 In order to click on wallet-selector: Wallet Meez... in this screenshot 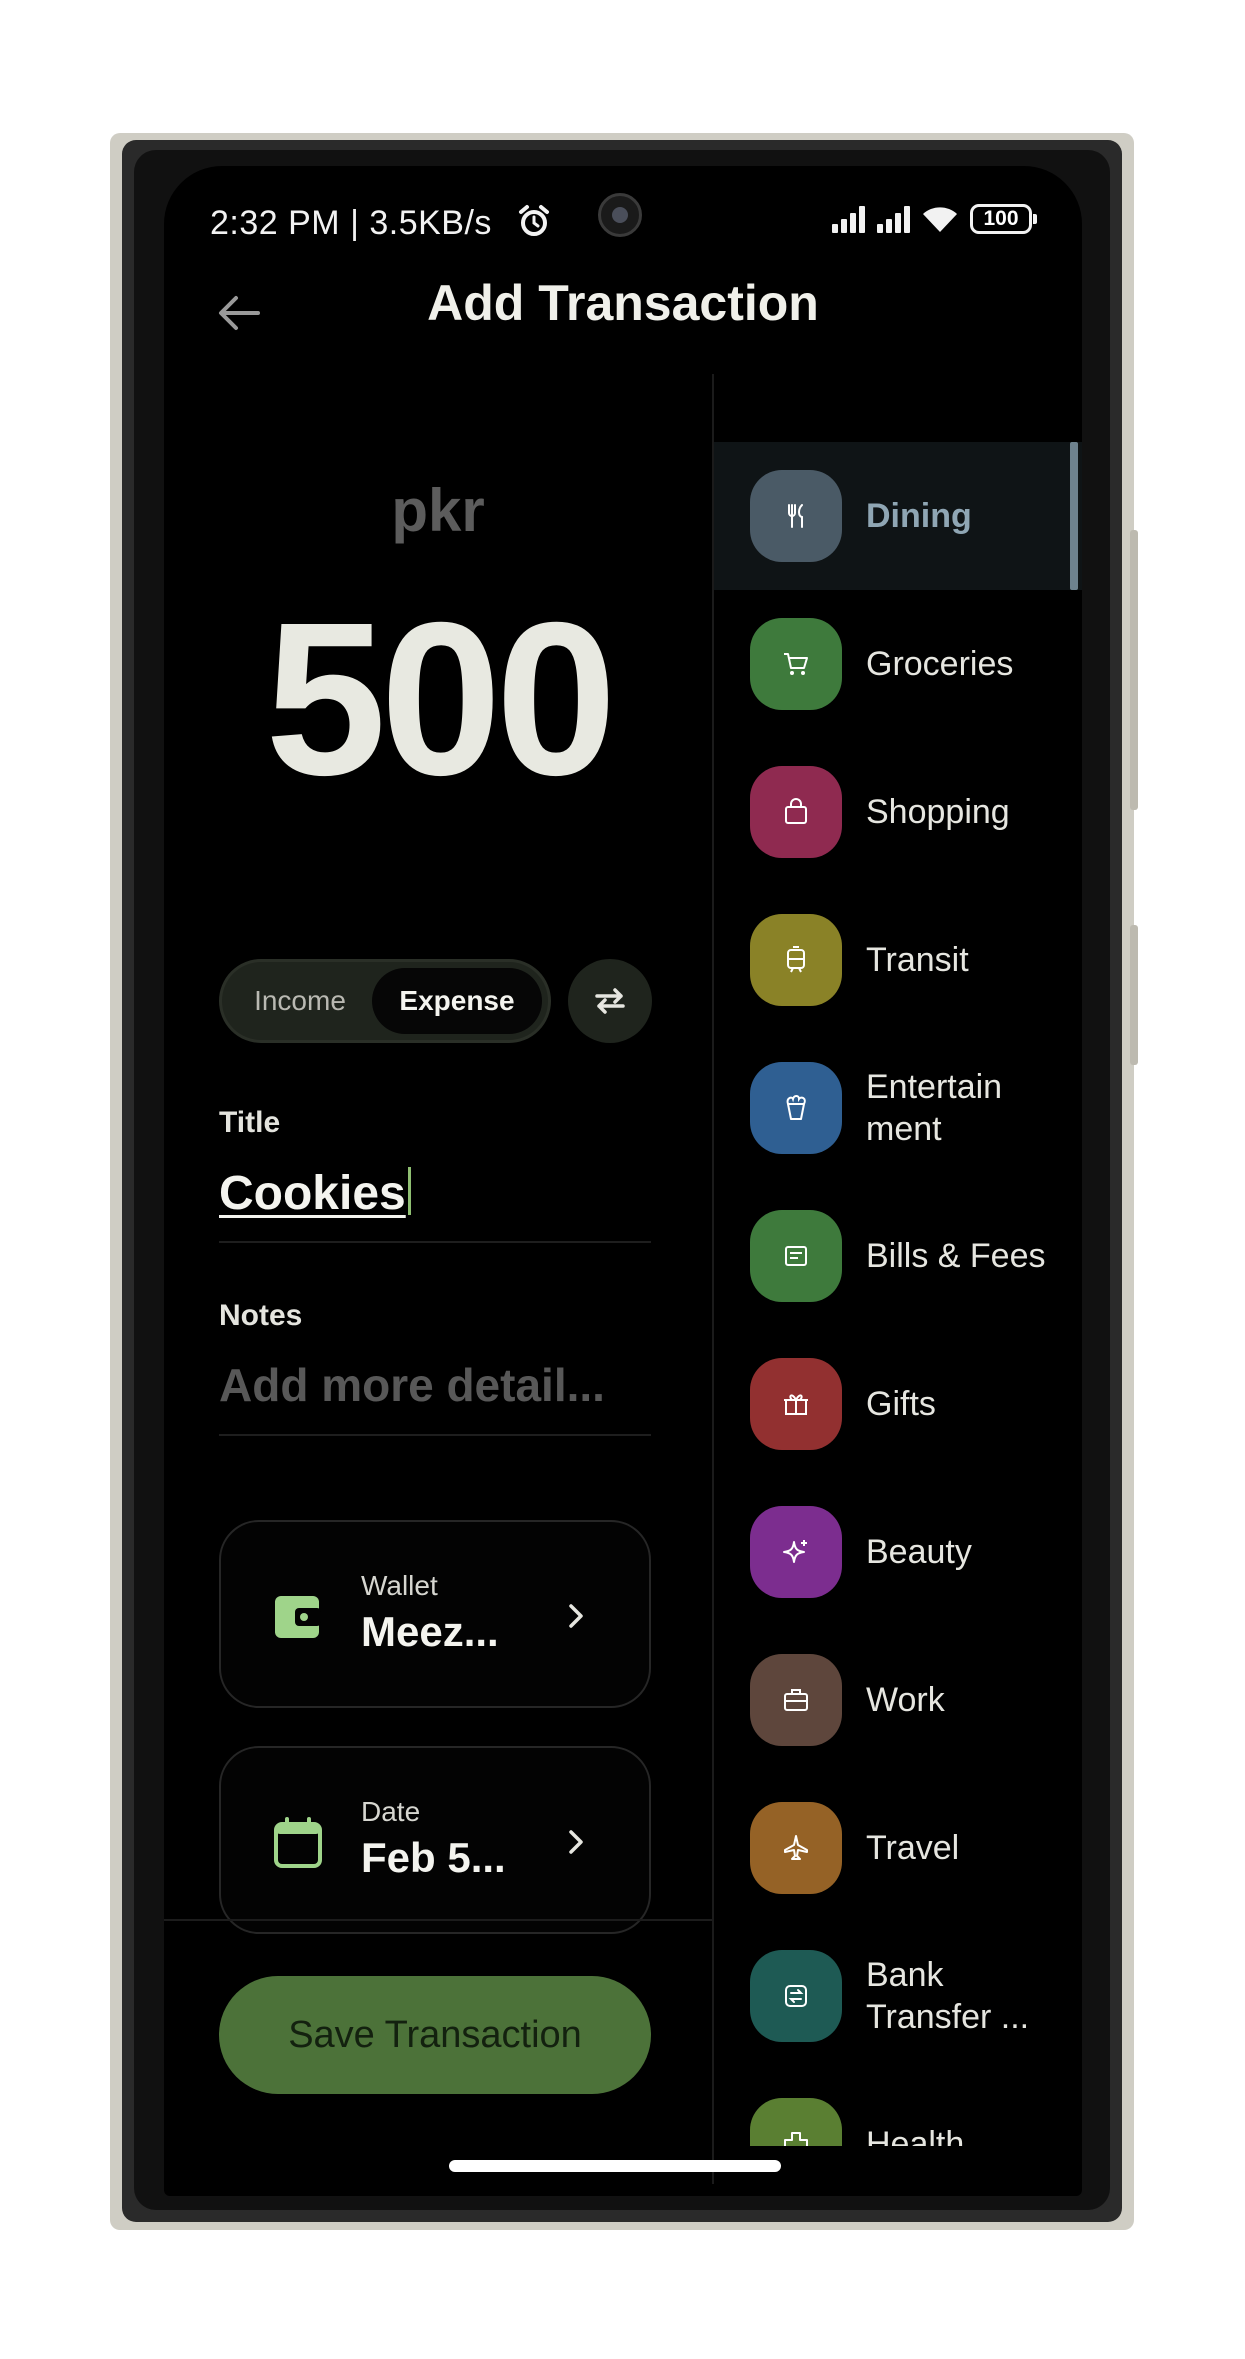, I will do `click(435, 1614)`.